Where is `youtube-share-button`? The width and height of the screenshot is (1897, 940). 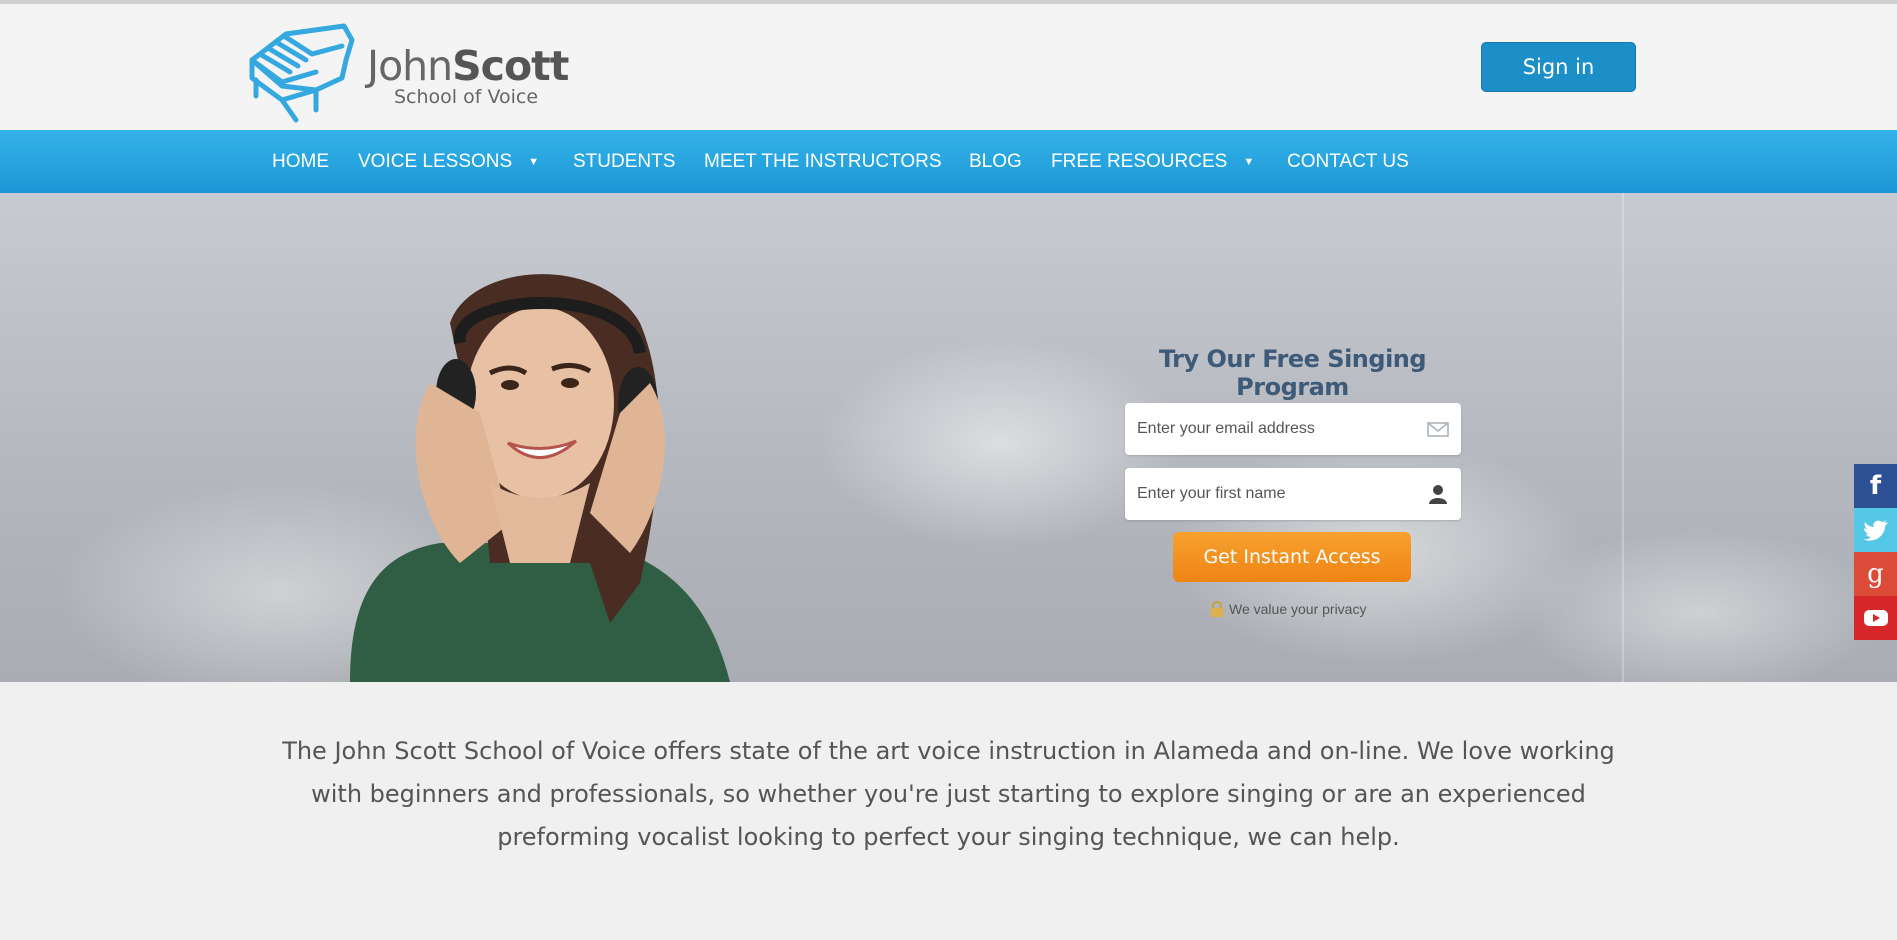 youtube-share-button is located at coordinates (1875, 618).